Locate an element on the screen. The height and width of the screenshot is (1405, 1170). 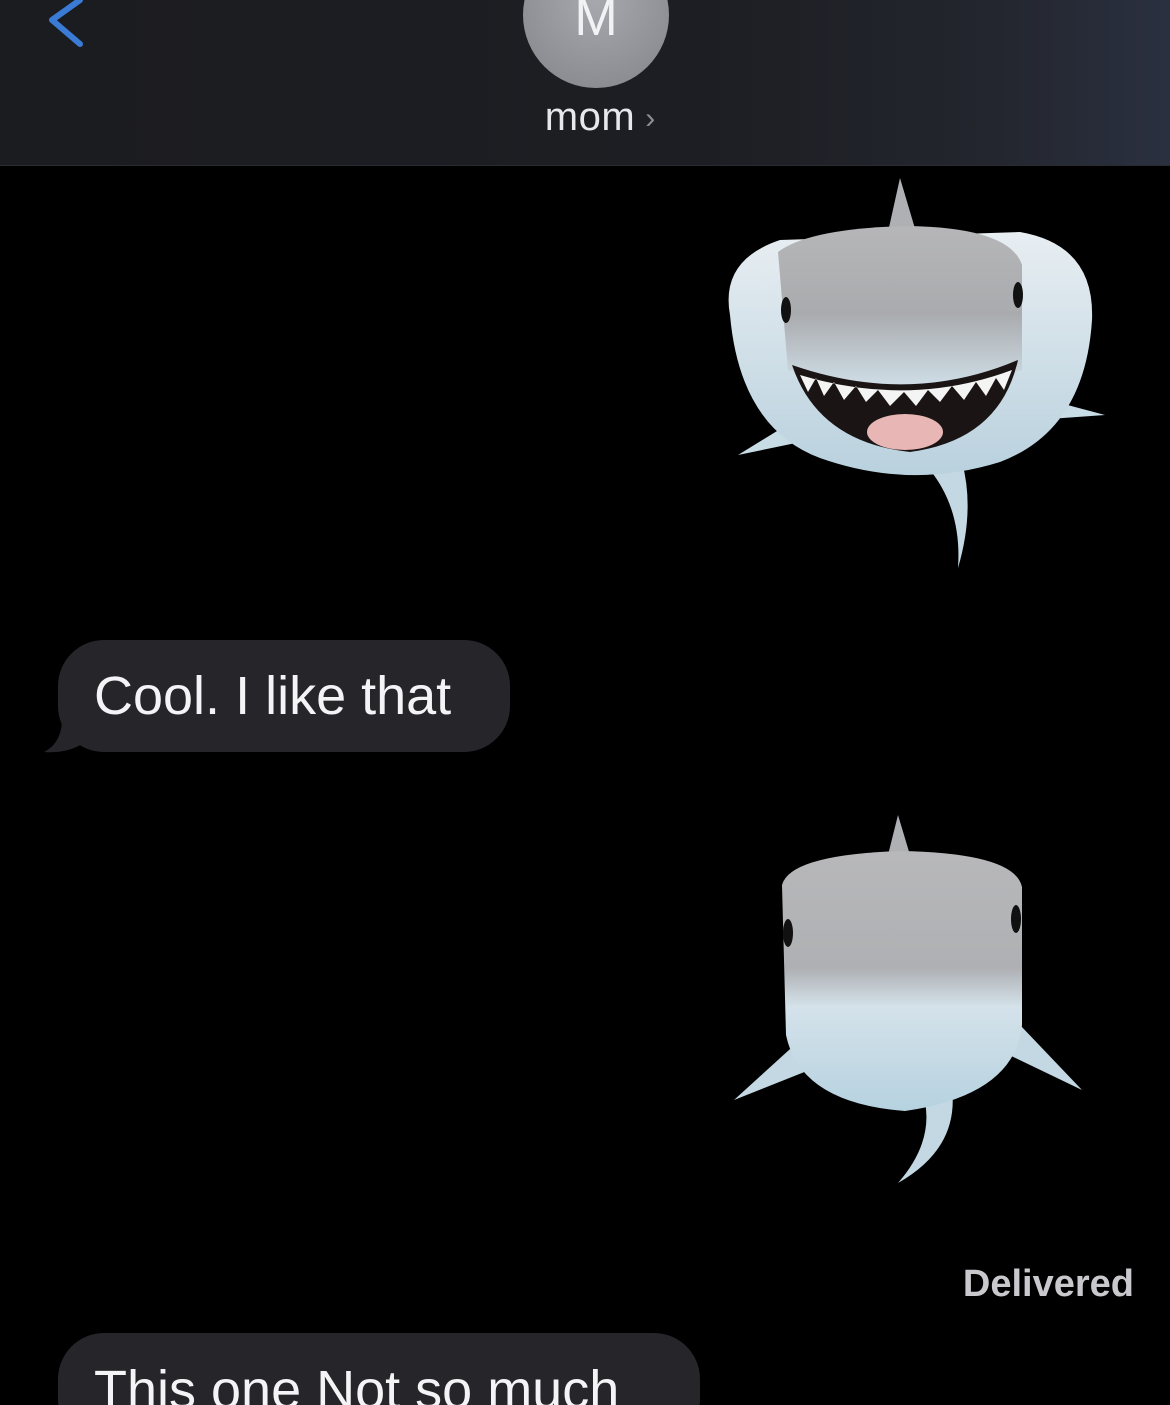
contact-name-button: mom › is located at coordinates (585, 117).